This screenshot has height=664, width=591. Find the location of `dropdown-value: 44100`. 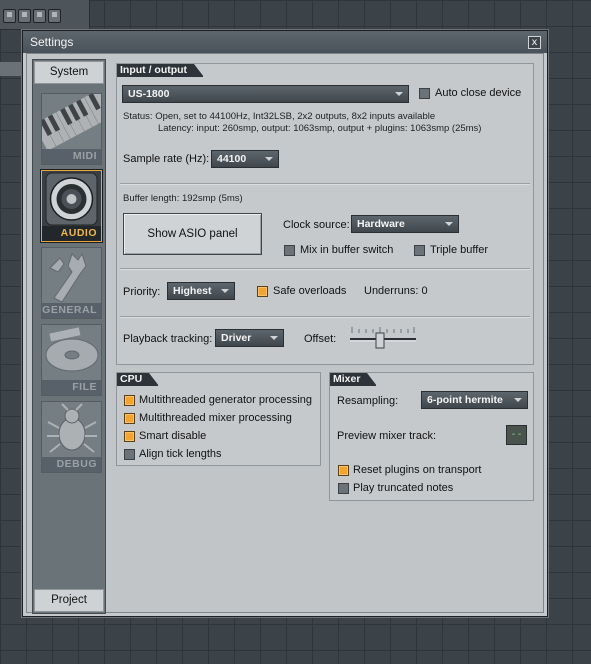

dropdown-value: 44100 is located at coordinates (232, 159).